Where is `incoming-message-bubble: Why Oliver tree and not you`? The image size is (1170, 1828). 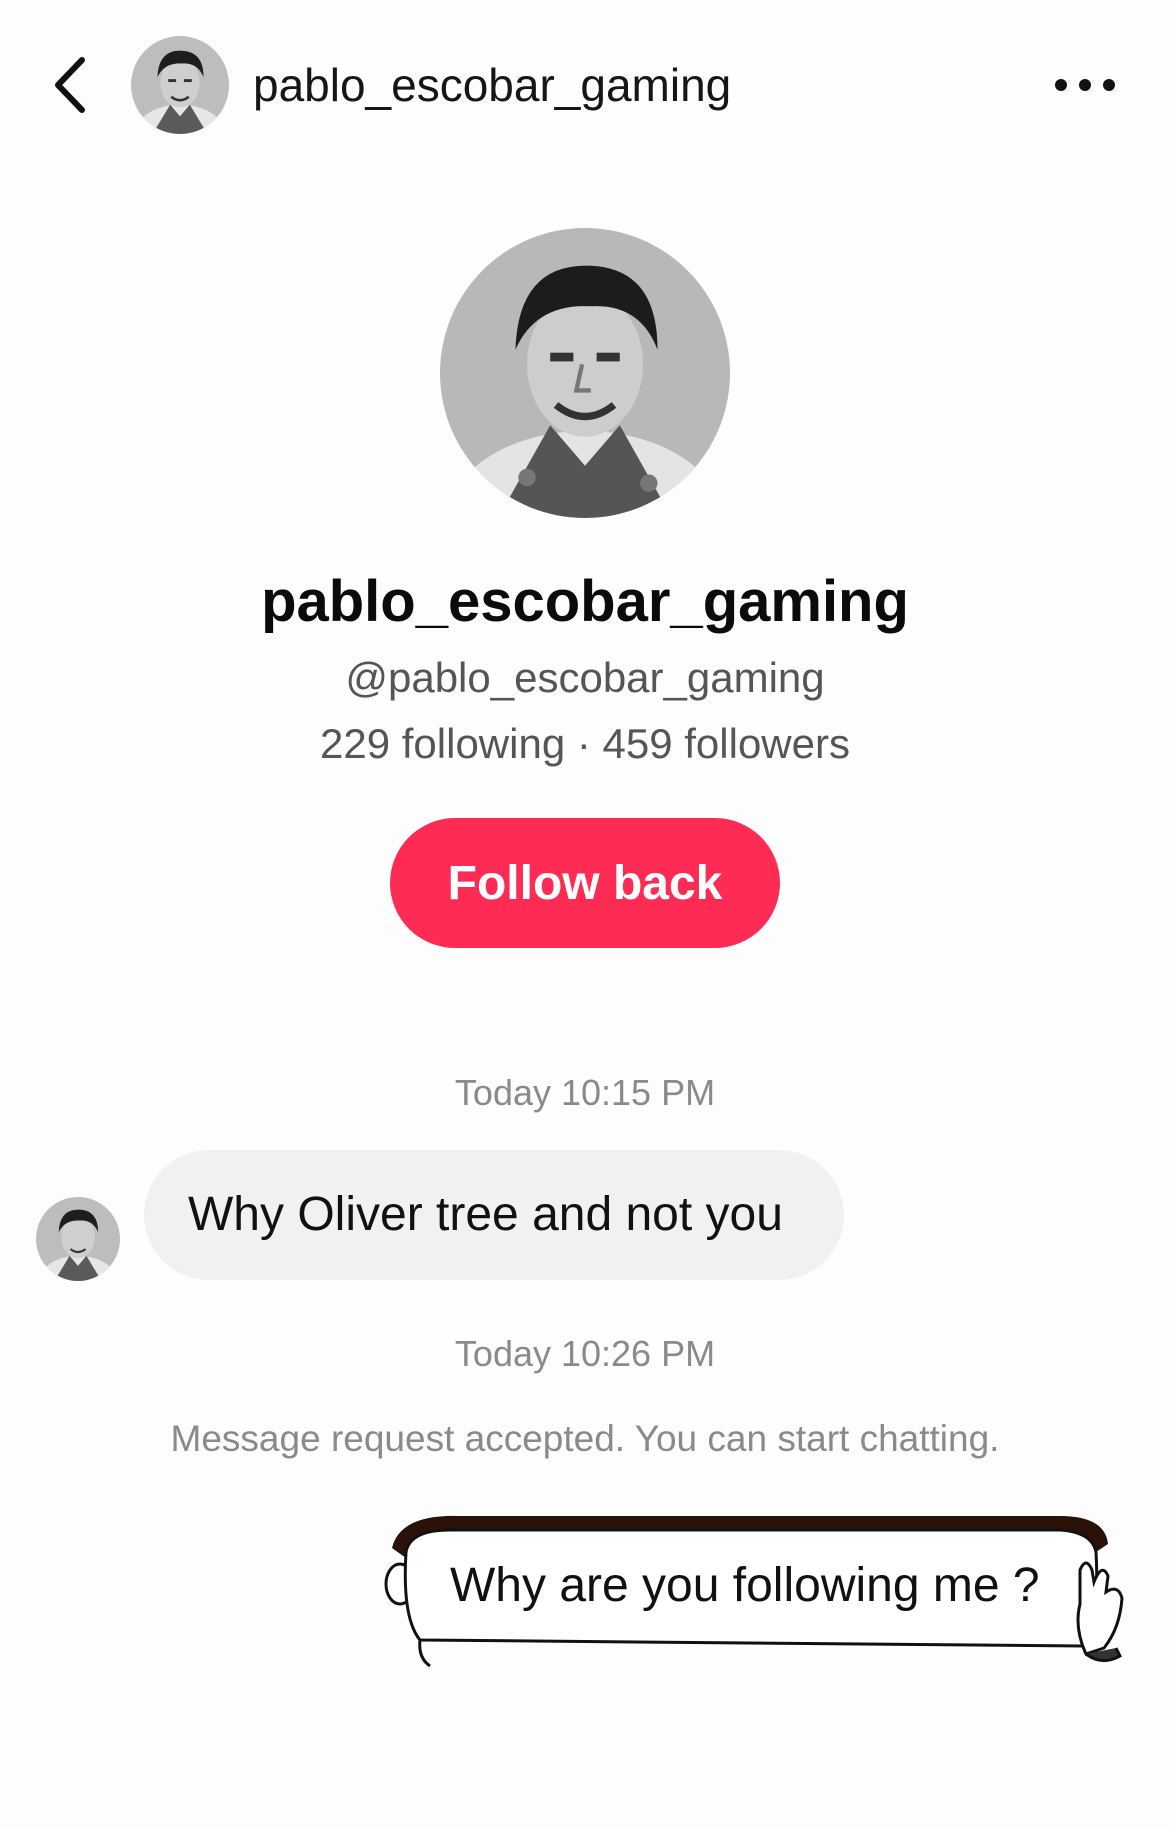
incoming-message-bubble: Why Oliver tree and not you is located at coordinates (494, 1215).